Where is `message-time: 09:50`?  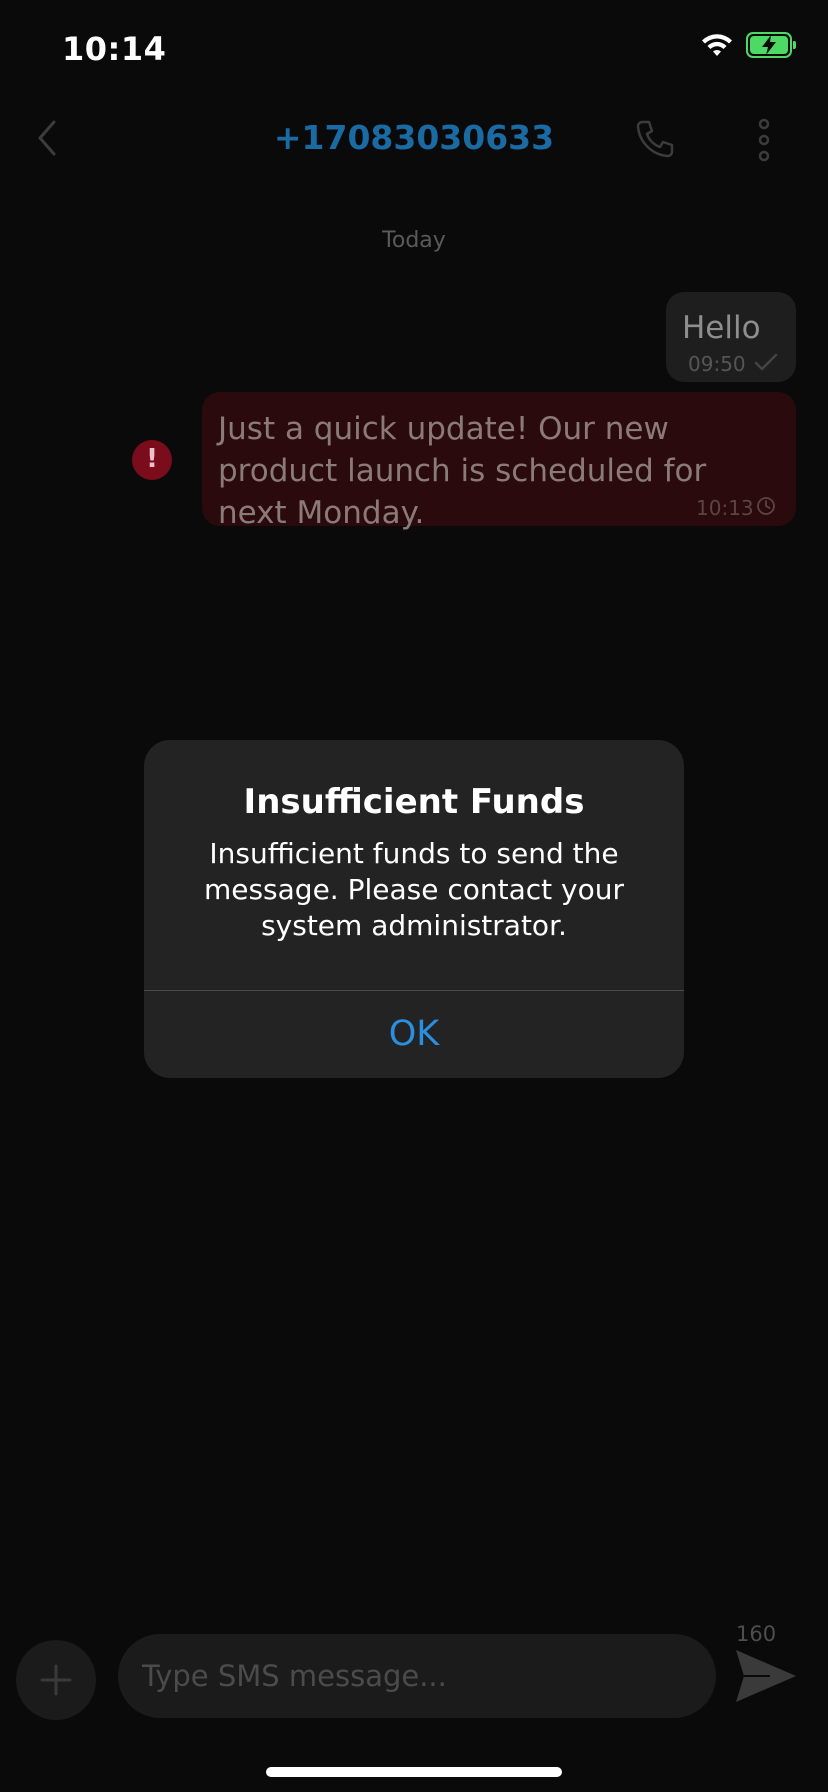 message-time: 09:50 is located at coordinates (717, 364).